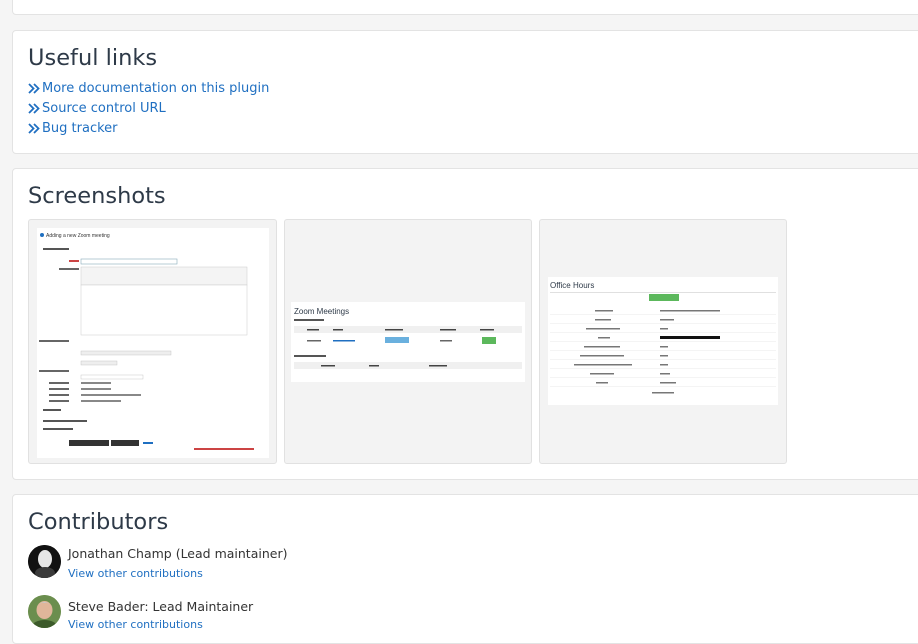 This screenshot has width=918, height=644. I want to click on source-control-link-label: Source control URL, so click(104, 108).